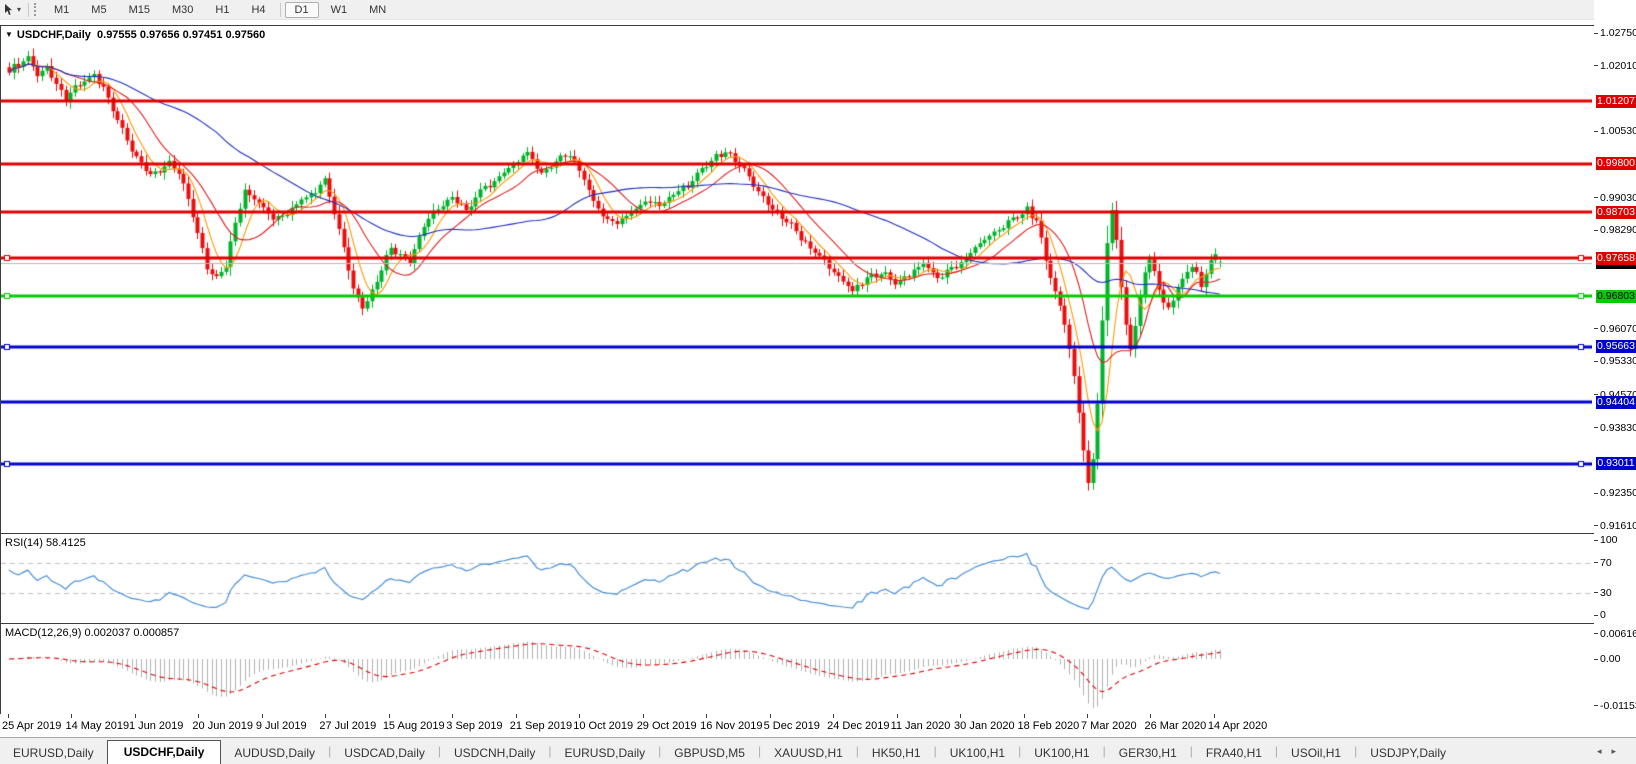 The width and height of the screenshot is (1636, 764). Describe the element at coordinates (92, 633) in the screenshot. I see `macd-label: MACD(12,26,9) 0.002037 0.000857` at that location.